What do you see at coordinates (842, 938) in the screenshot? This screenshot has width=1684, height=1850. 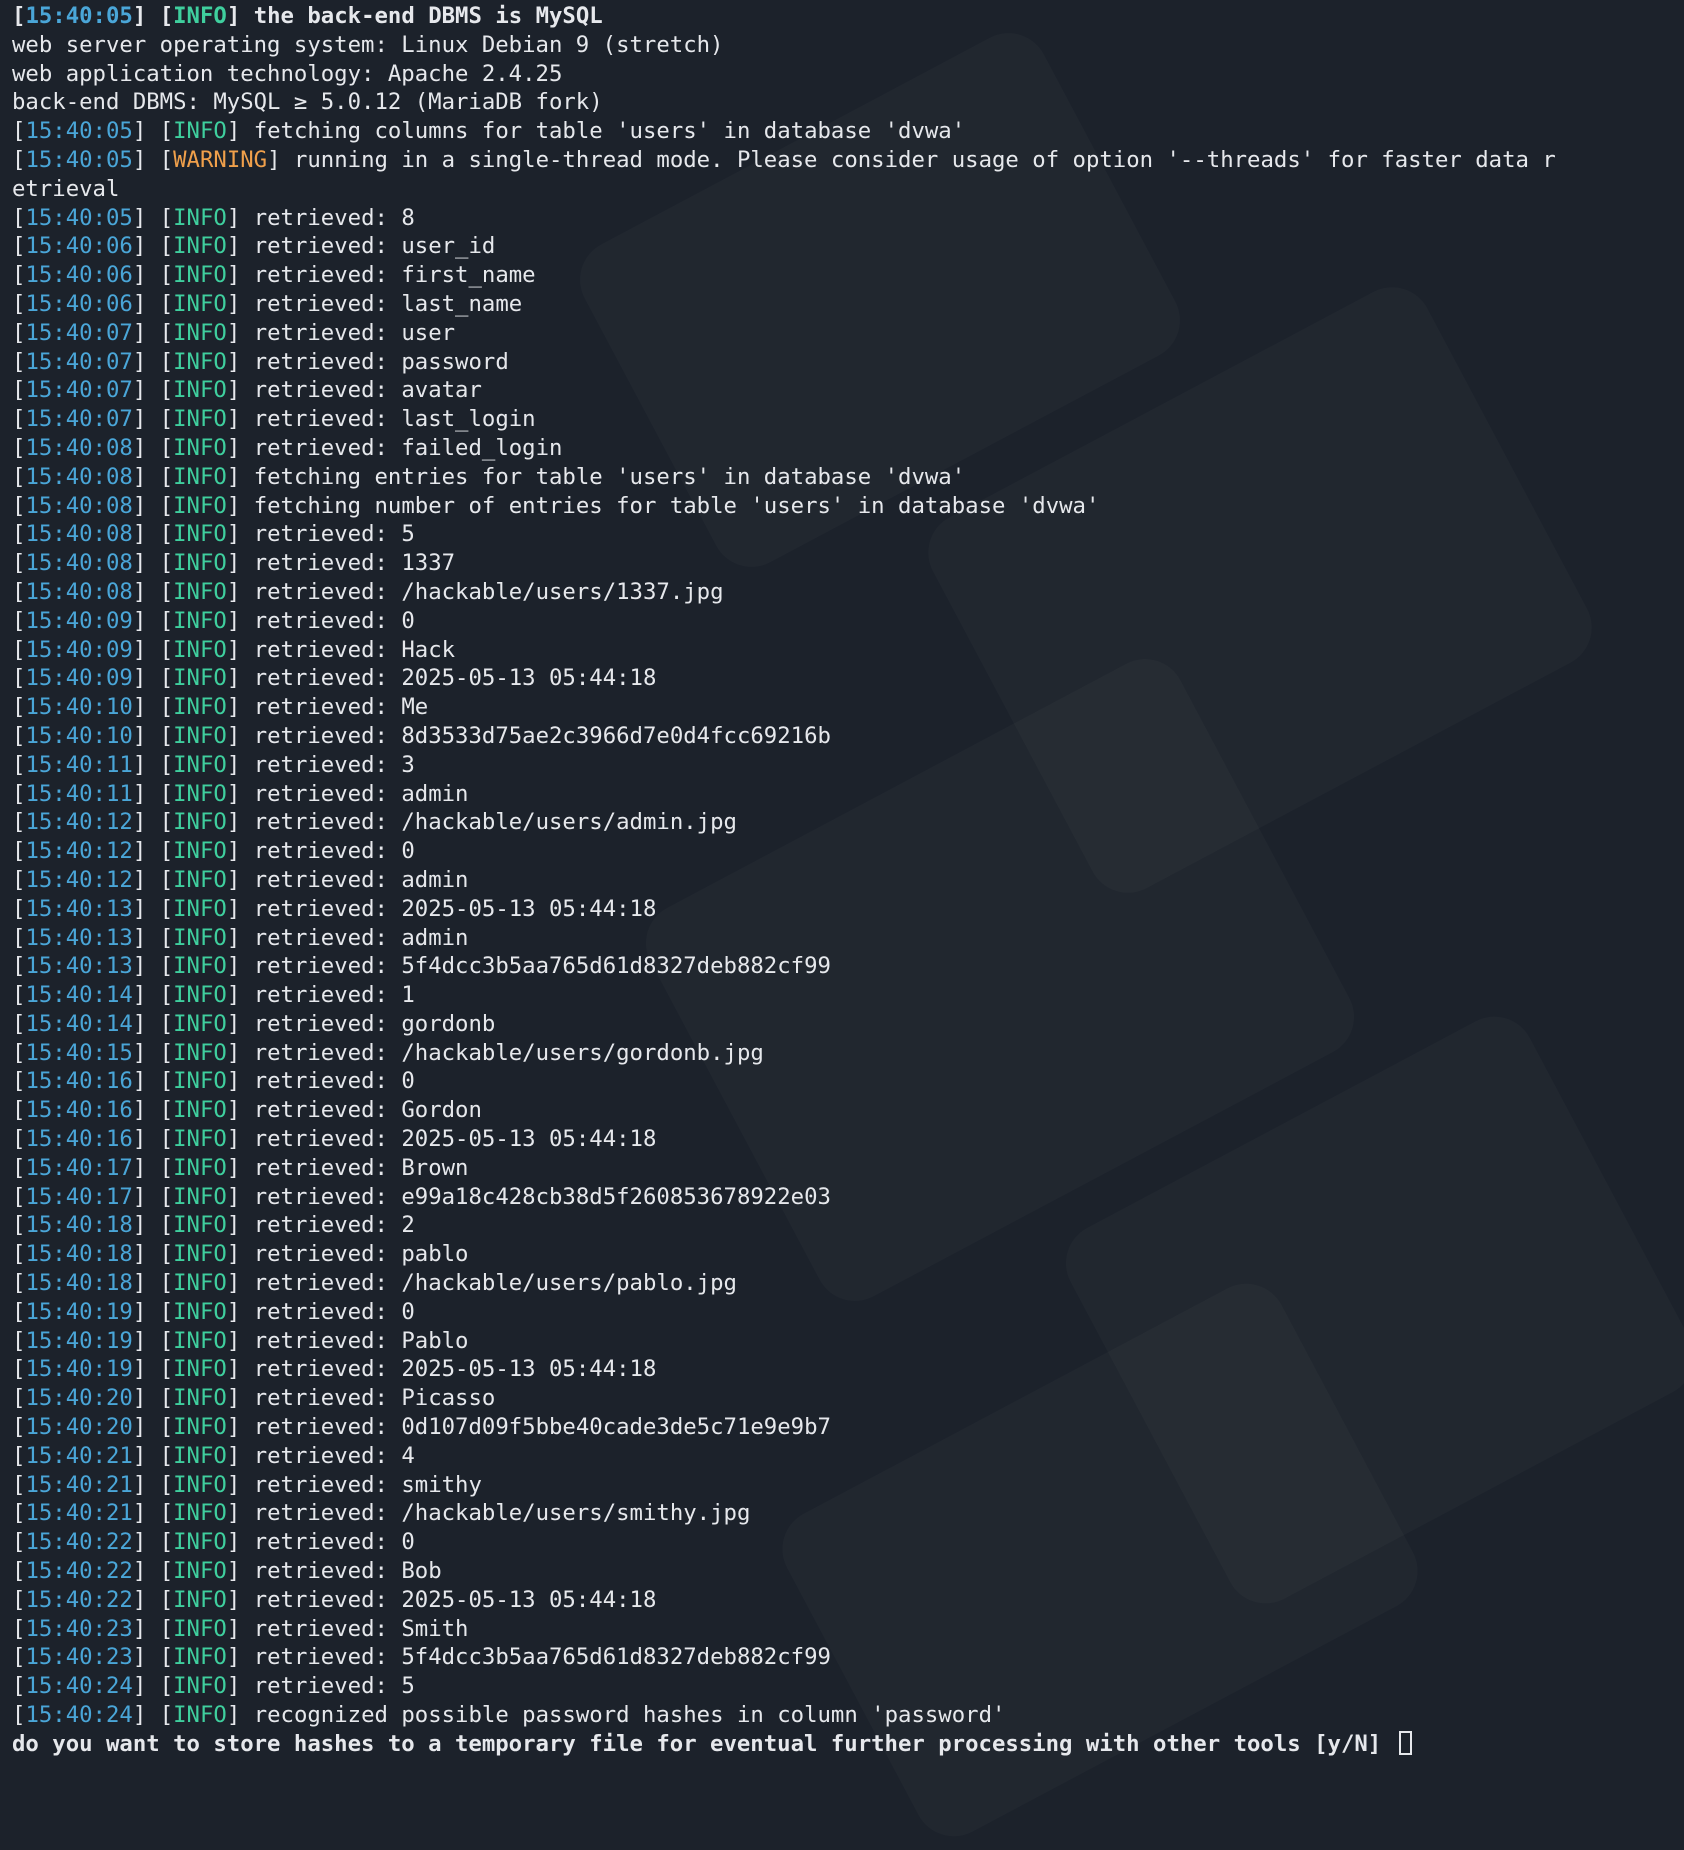 I see `log-line: [15:40:13] [INFO] retrieved: admin` at bounding box center [842, 938].